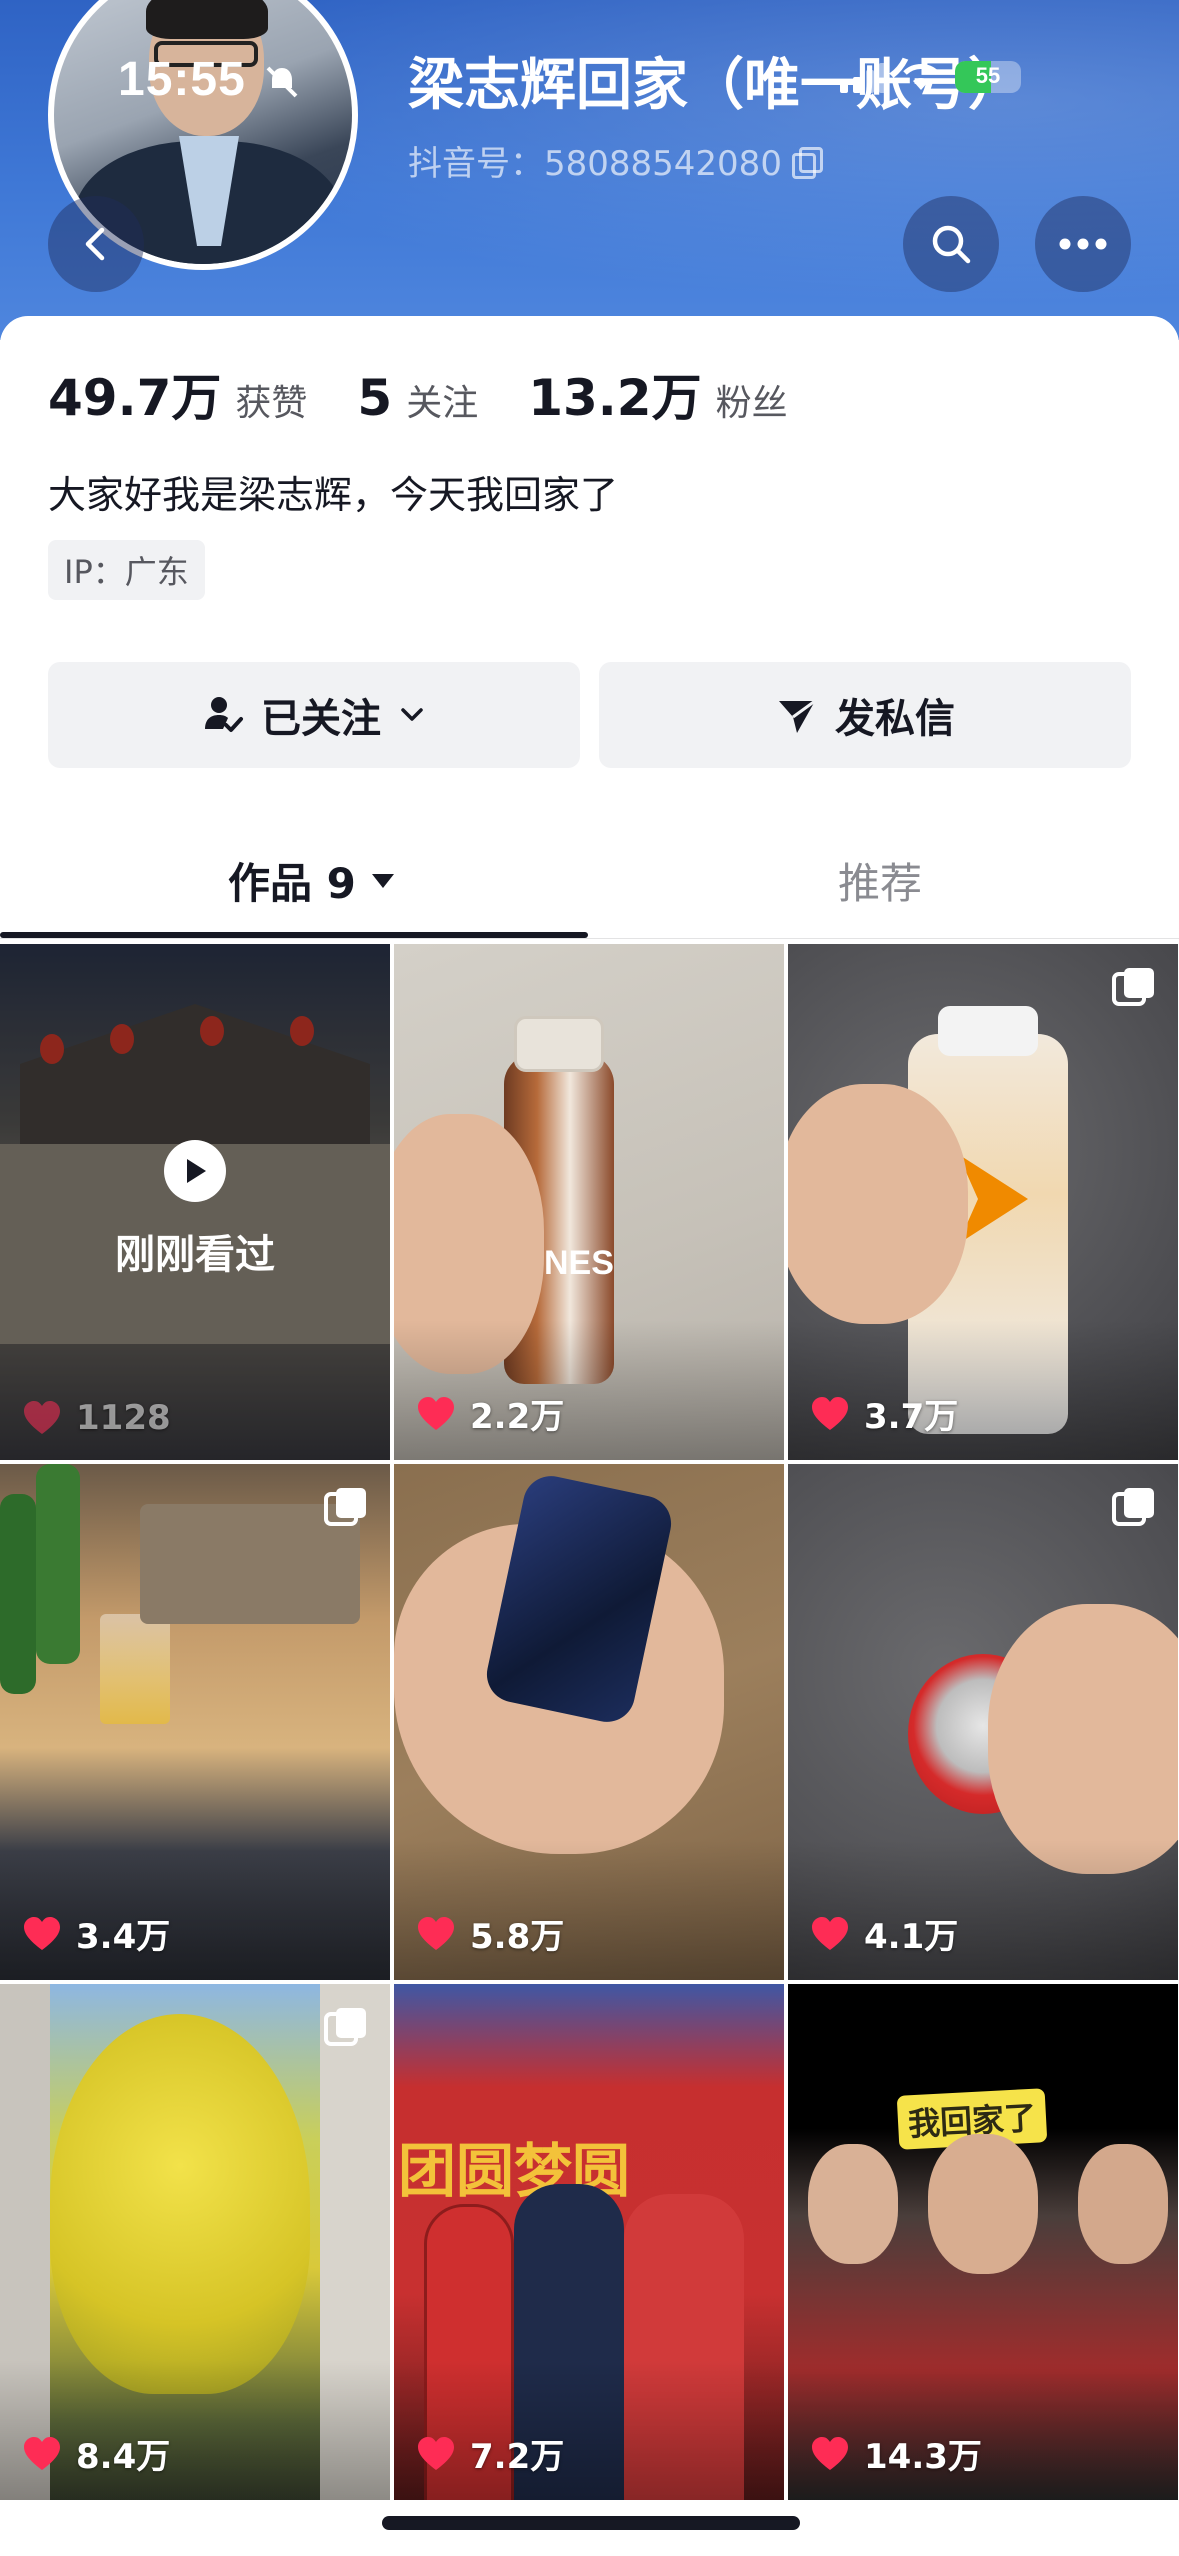 This screenshot has width=1179, height=2556. I want to click on like-count: 3.7万, so click(884, 1413).